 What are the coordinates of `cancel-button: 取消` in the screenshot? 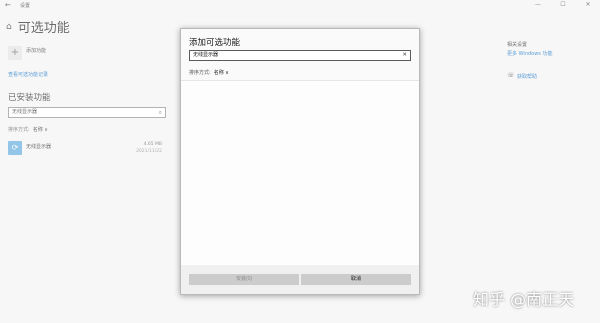 It's located at (356, 279).